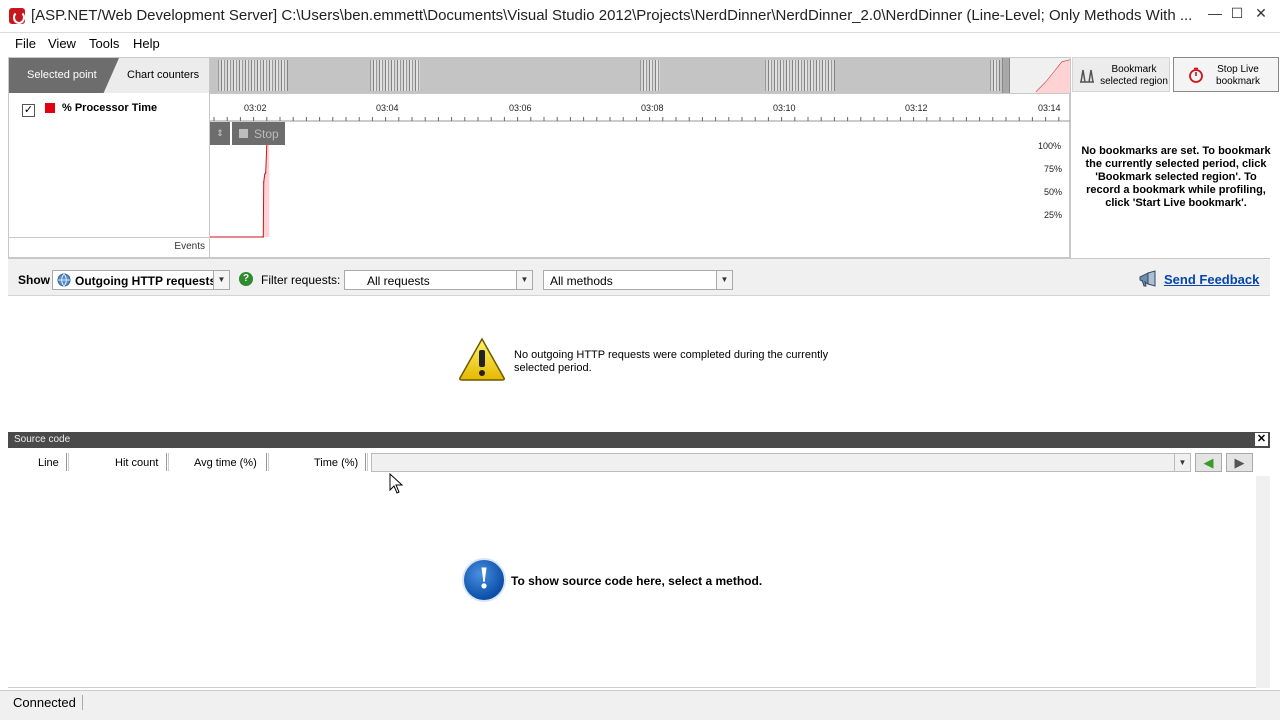  What do you see at coordinates (640, 180) in the screenshot?
I see `cpu-plot-area: 100% 75% 50% 25%` at bounding box center [640, 180].